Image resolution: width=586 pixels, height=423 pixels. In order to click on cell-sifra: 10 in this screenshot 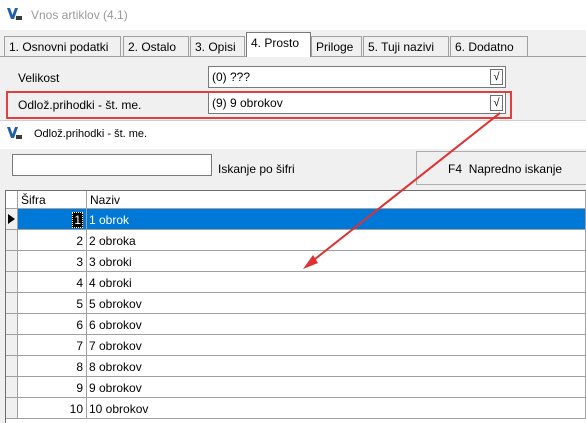, I will do `click(52, 408)`.